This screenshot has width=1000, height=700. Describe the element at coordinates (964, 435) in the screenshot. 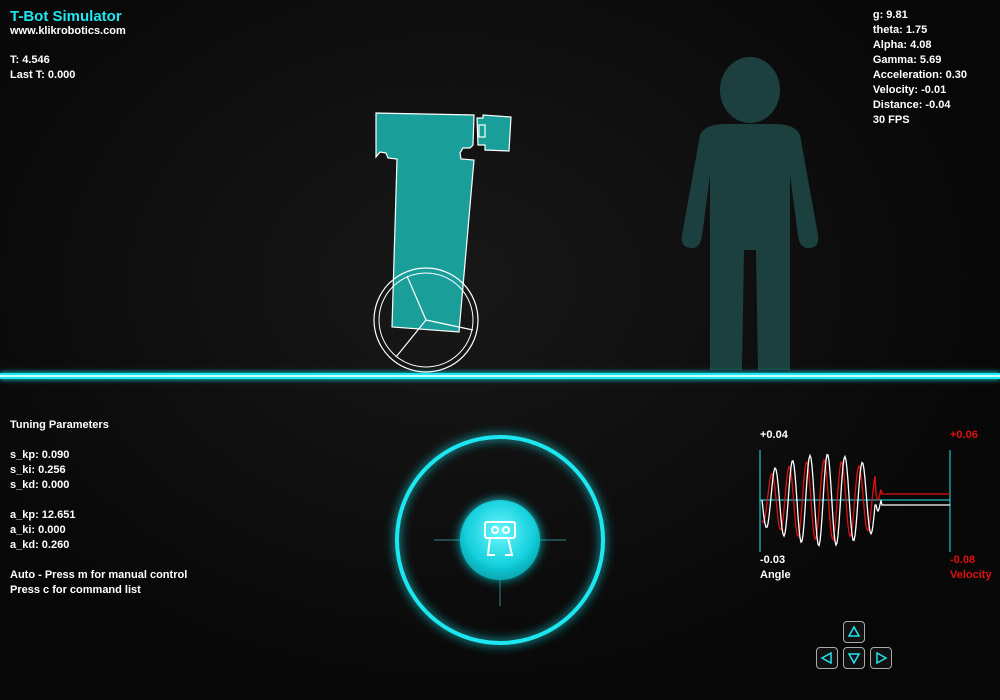

I see `velocity-max-label: +0.06` at that location.